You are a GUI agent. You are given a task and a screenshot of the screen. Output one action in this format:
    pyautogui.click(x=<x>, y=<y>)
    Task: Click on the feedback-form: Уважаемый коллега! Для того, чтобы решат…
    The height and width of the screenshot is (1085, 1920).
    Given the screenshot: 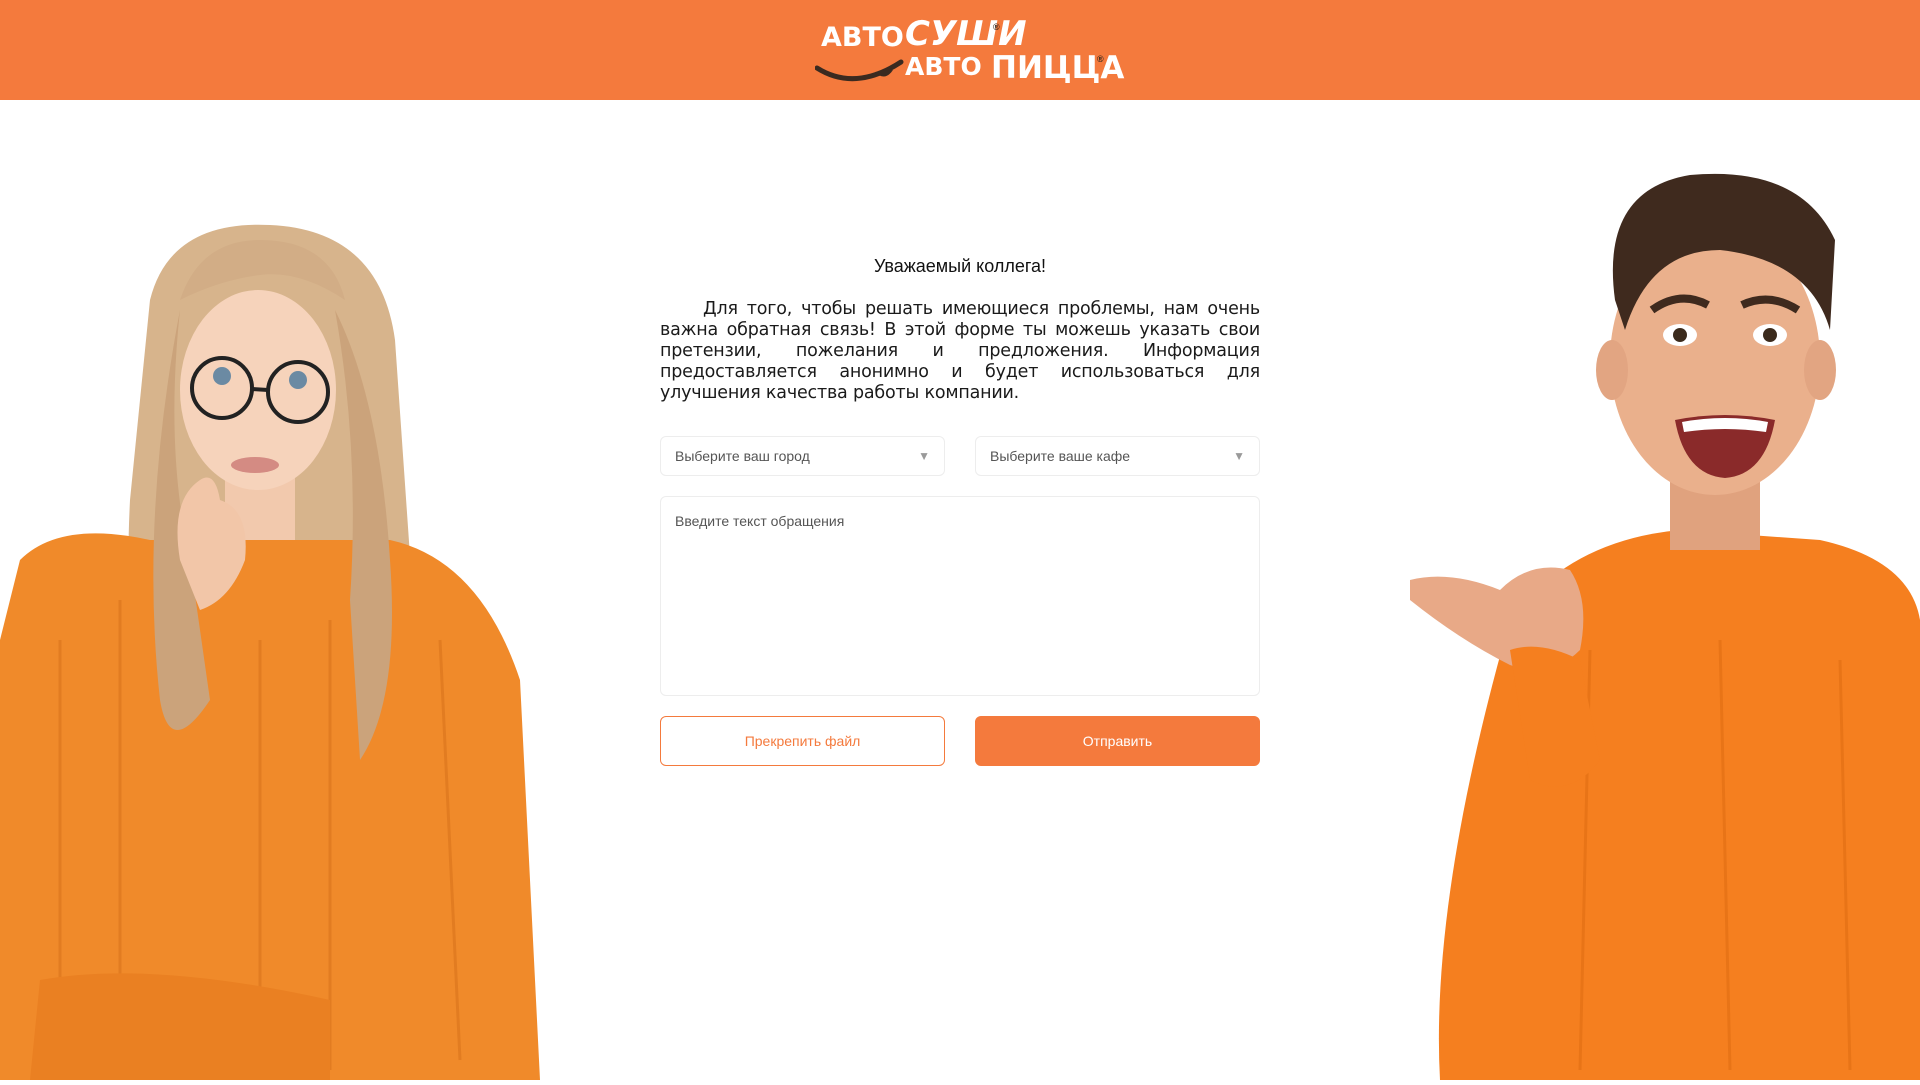 What is the action you would take?
    pyautogui.click(x=960, y=511)
    